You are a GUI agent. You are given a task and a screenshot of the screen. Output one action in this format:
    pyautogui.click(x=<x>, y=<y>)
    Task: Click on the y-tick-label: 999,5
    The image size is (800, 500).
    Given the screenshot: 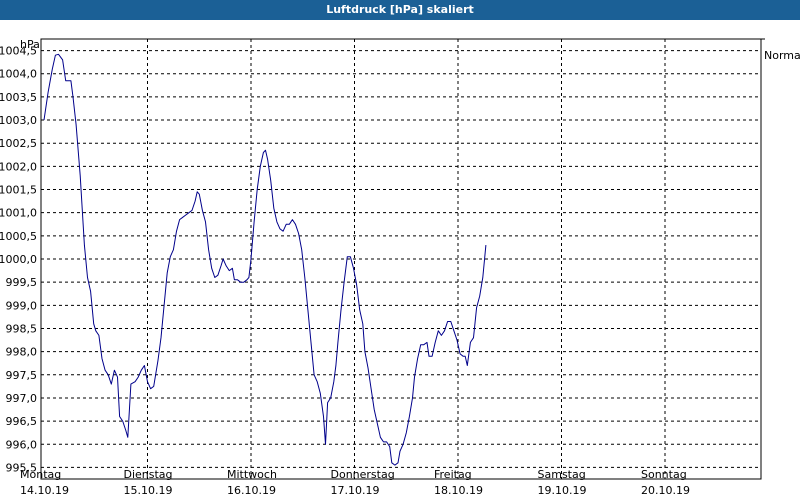 What is the action you would take?
    pyautogui.click(x=22, y=282)
    